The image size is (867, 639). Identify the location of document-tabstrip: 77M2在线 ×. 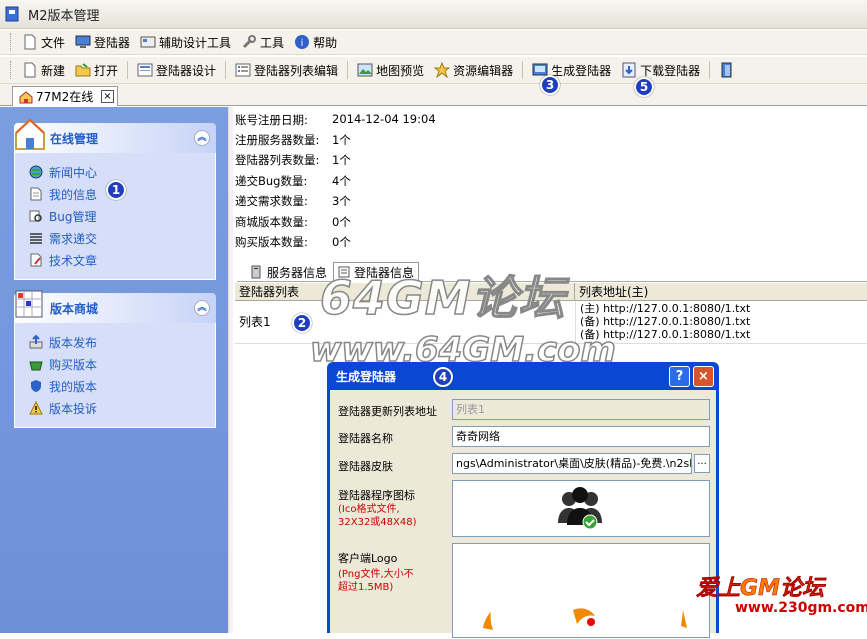
(433, 95).